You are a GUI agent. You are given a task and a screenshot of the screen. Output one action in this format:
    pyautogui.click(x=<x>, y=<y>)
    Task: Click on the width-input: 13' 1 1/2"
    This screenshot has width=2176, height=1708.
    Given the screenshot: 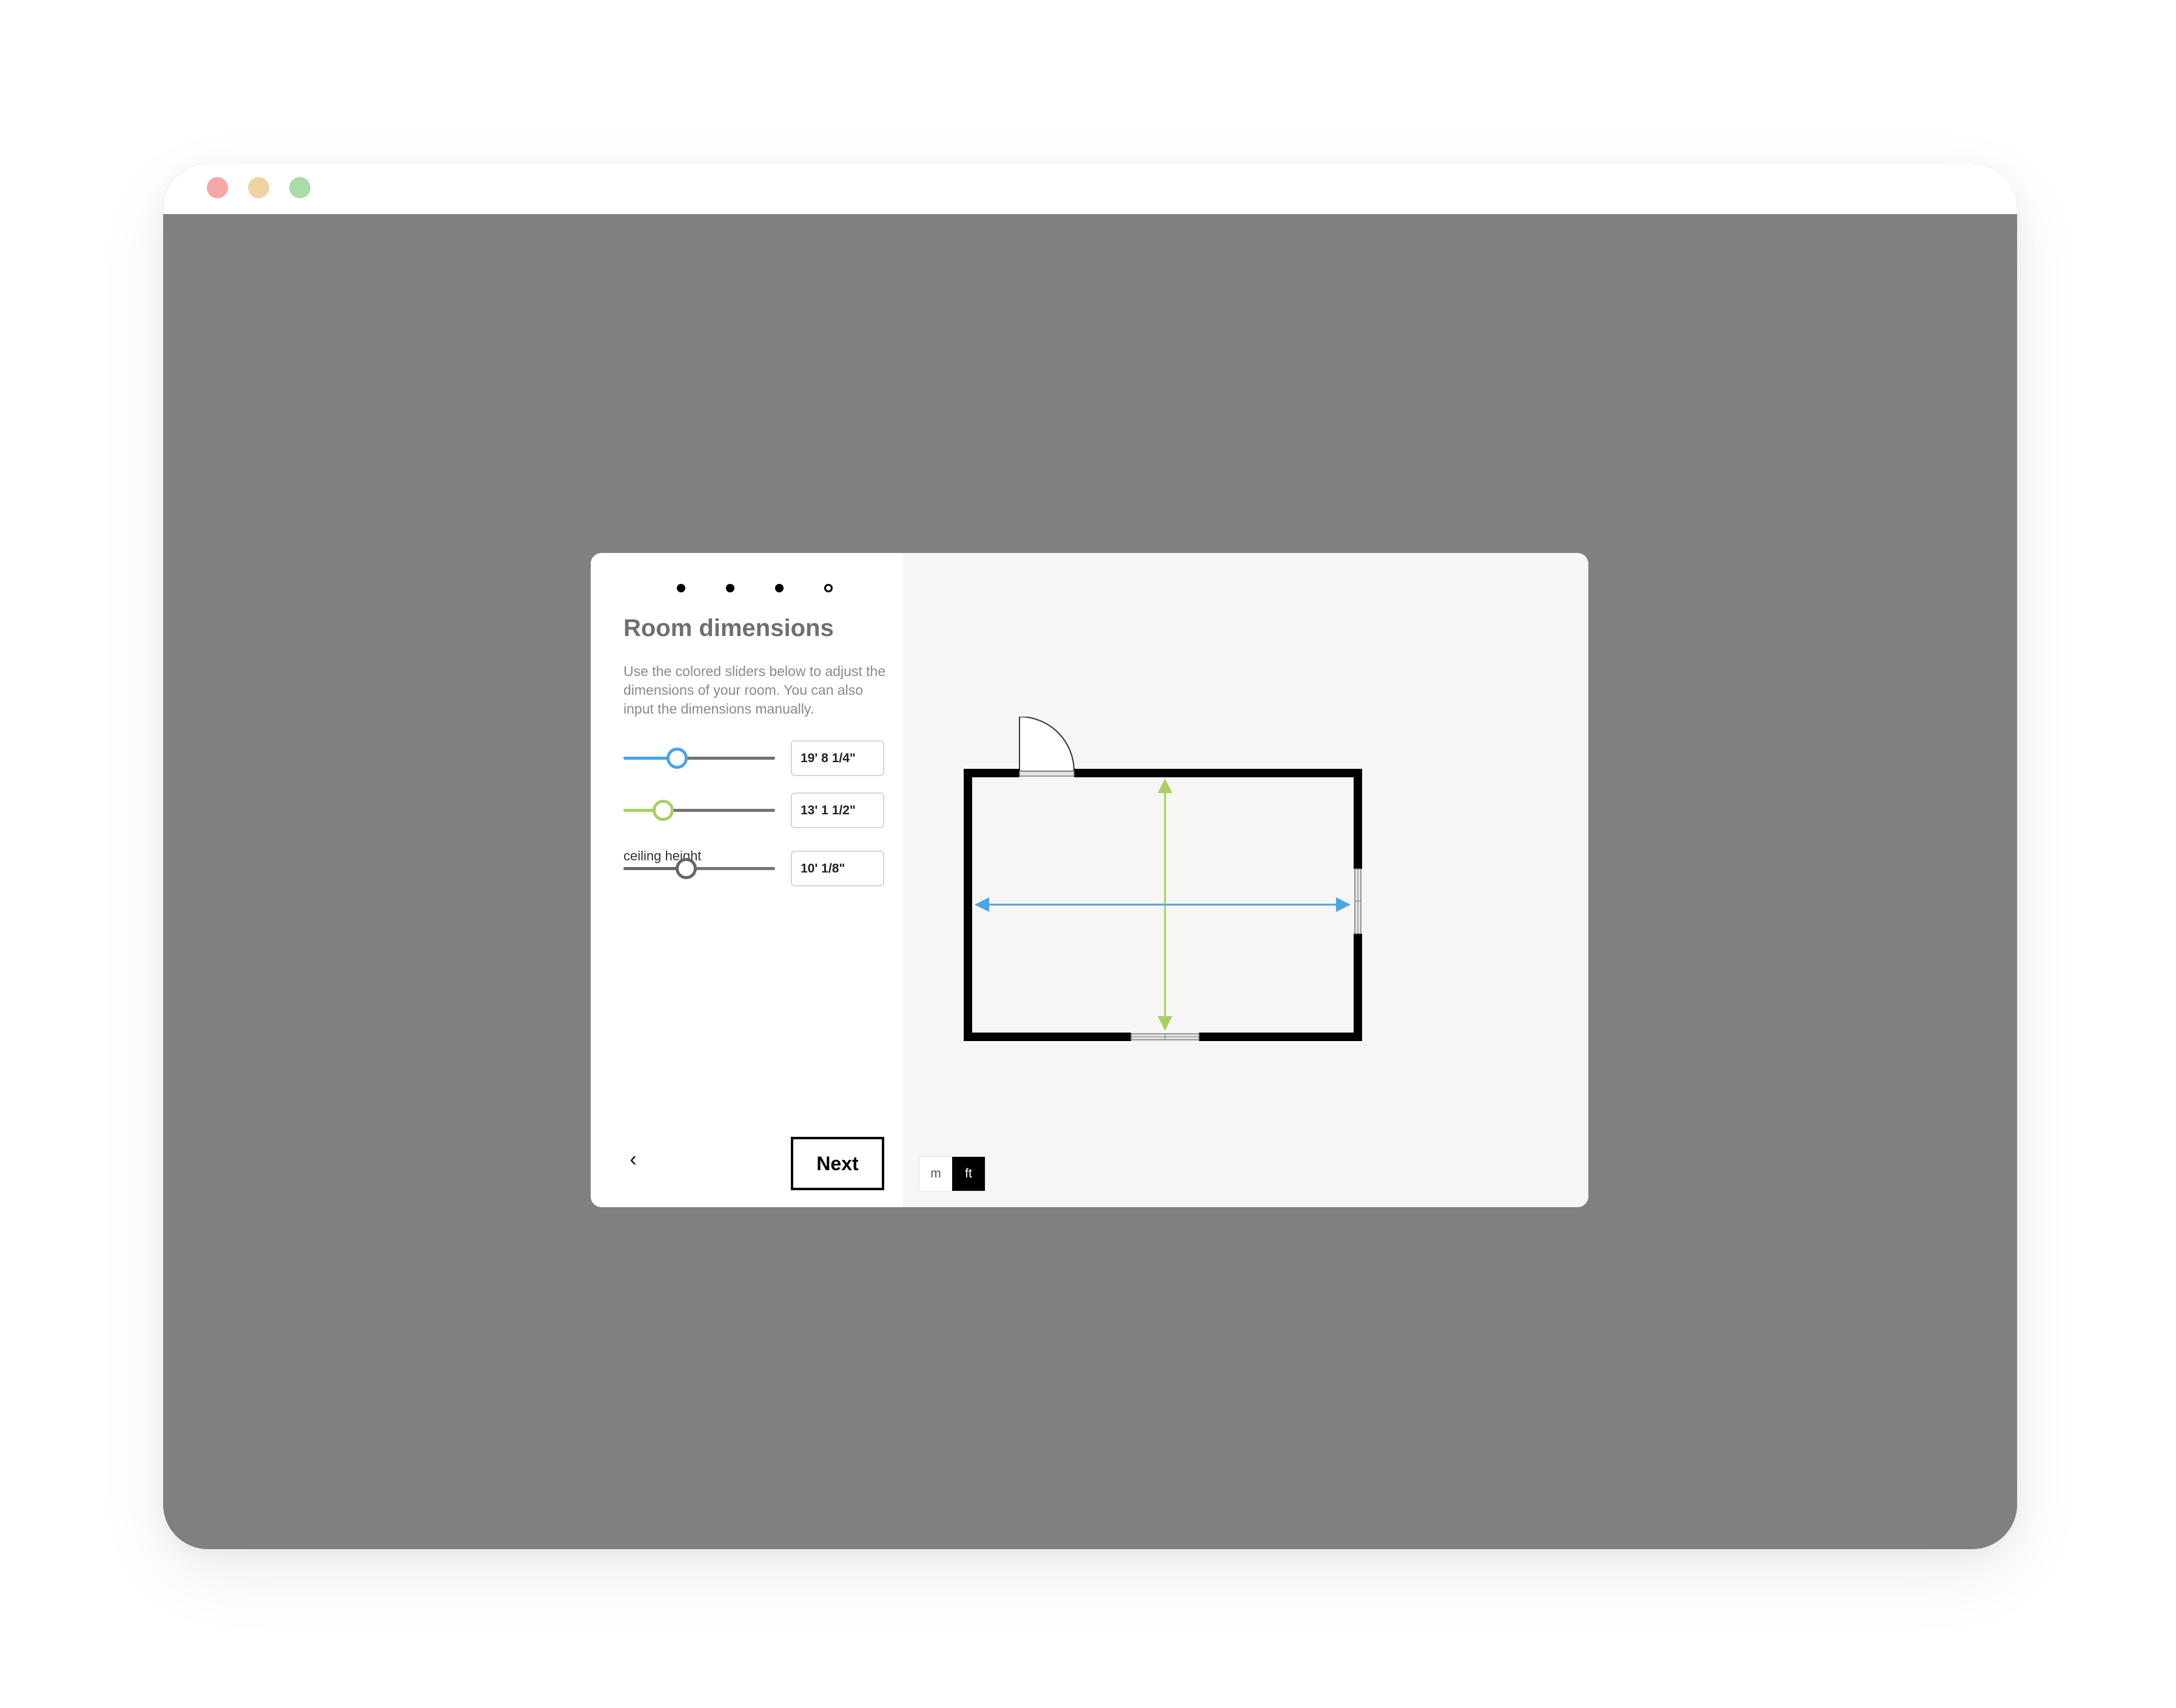 What is the action you would take?
    pyautogui.click(x=837, y=810)
    